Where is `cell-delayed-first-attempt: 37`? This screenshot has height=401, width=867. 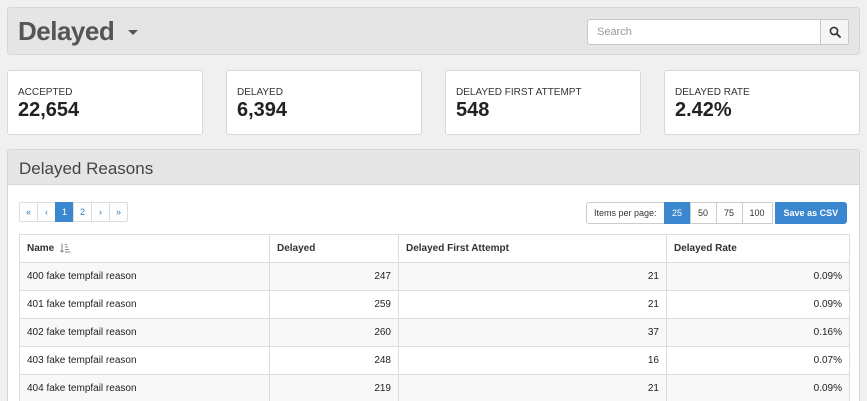
cell-delayed-first-attempt: 37 is located at coordinates (532, 332).